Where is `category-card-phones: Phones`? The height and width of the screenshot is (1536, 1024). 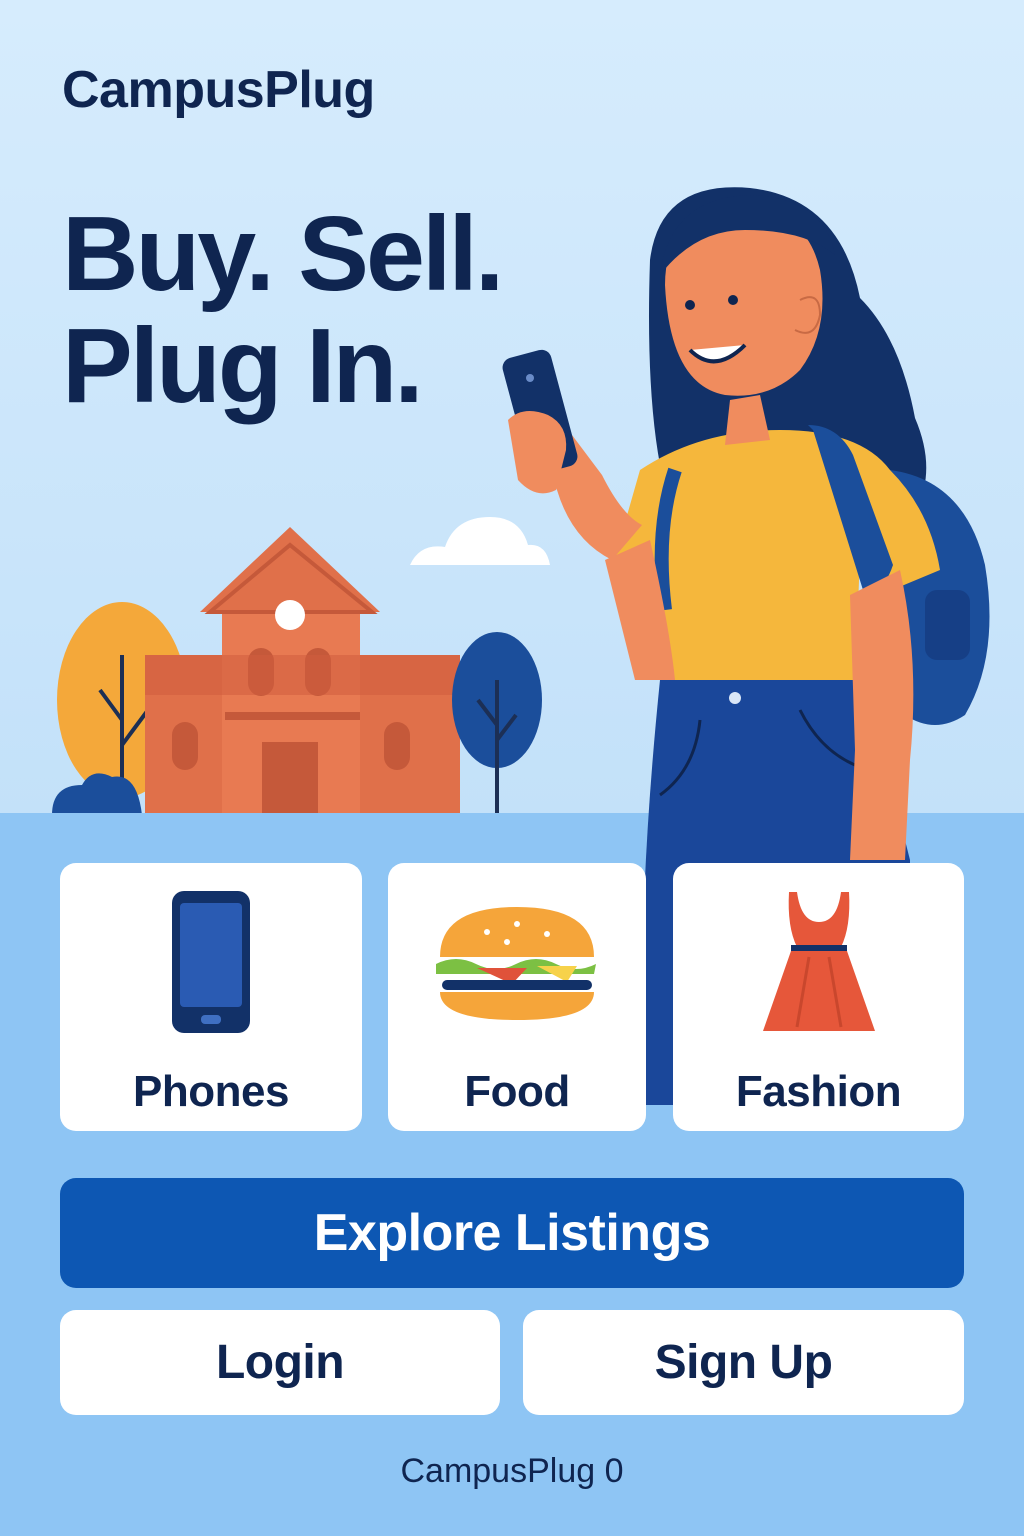 category-card-phones: Phones is located at coordinates (211, 997).